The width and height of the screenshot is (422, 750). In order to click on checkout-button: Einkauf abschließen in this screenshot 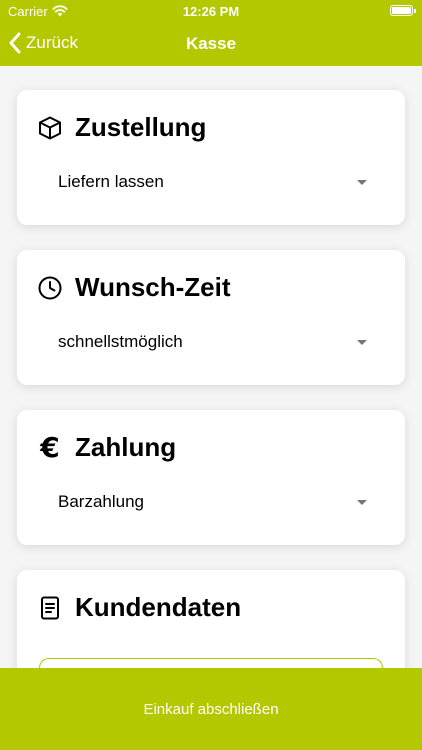, I will do `click(211, 709)`.